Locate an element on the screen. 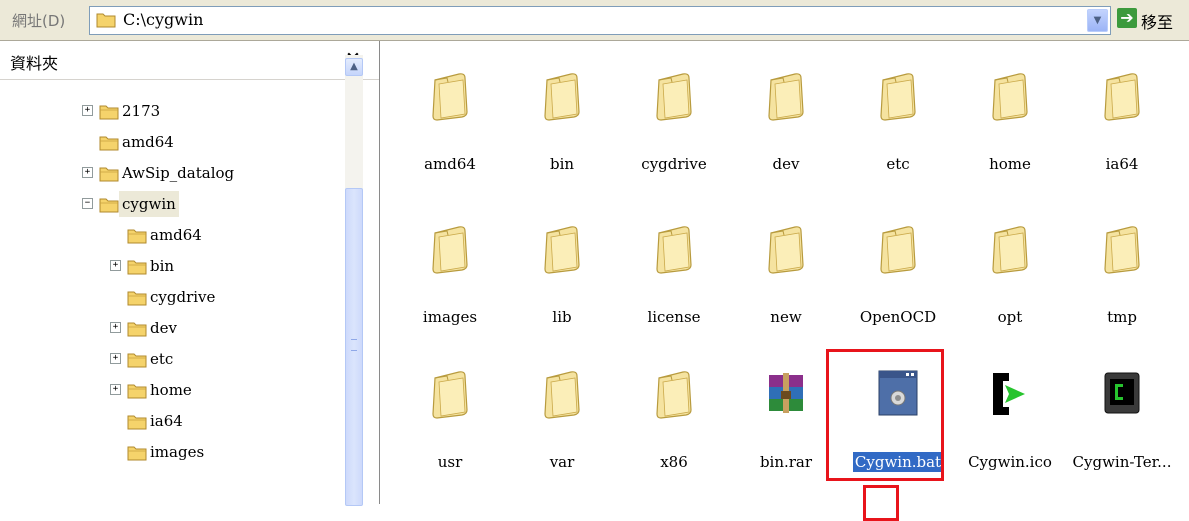 The image size is (1189, 521). file-item: tmp is located at coordinates (1120, 284).